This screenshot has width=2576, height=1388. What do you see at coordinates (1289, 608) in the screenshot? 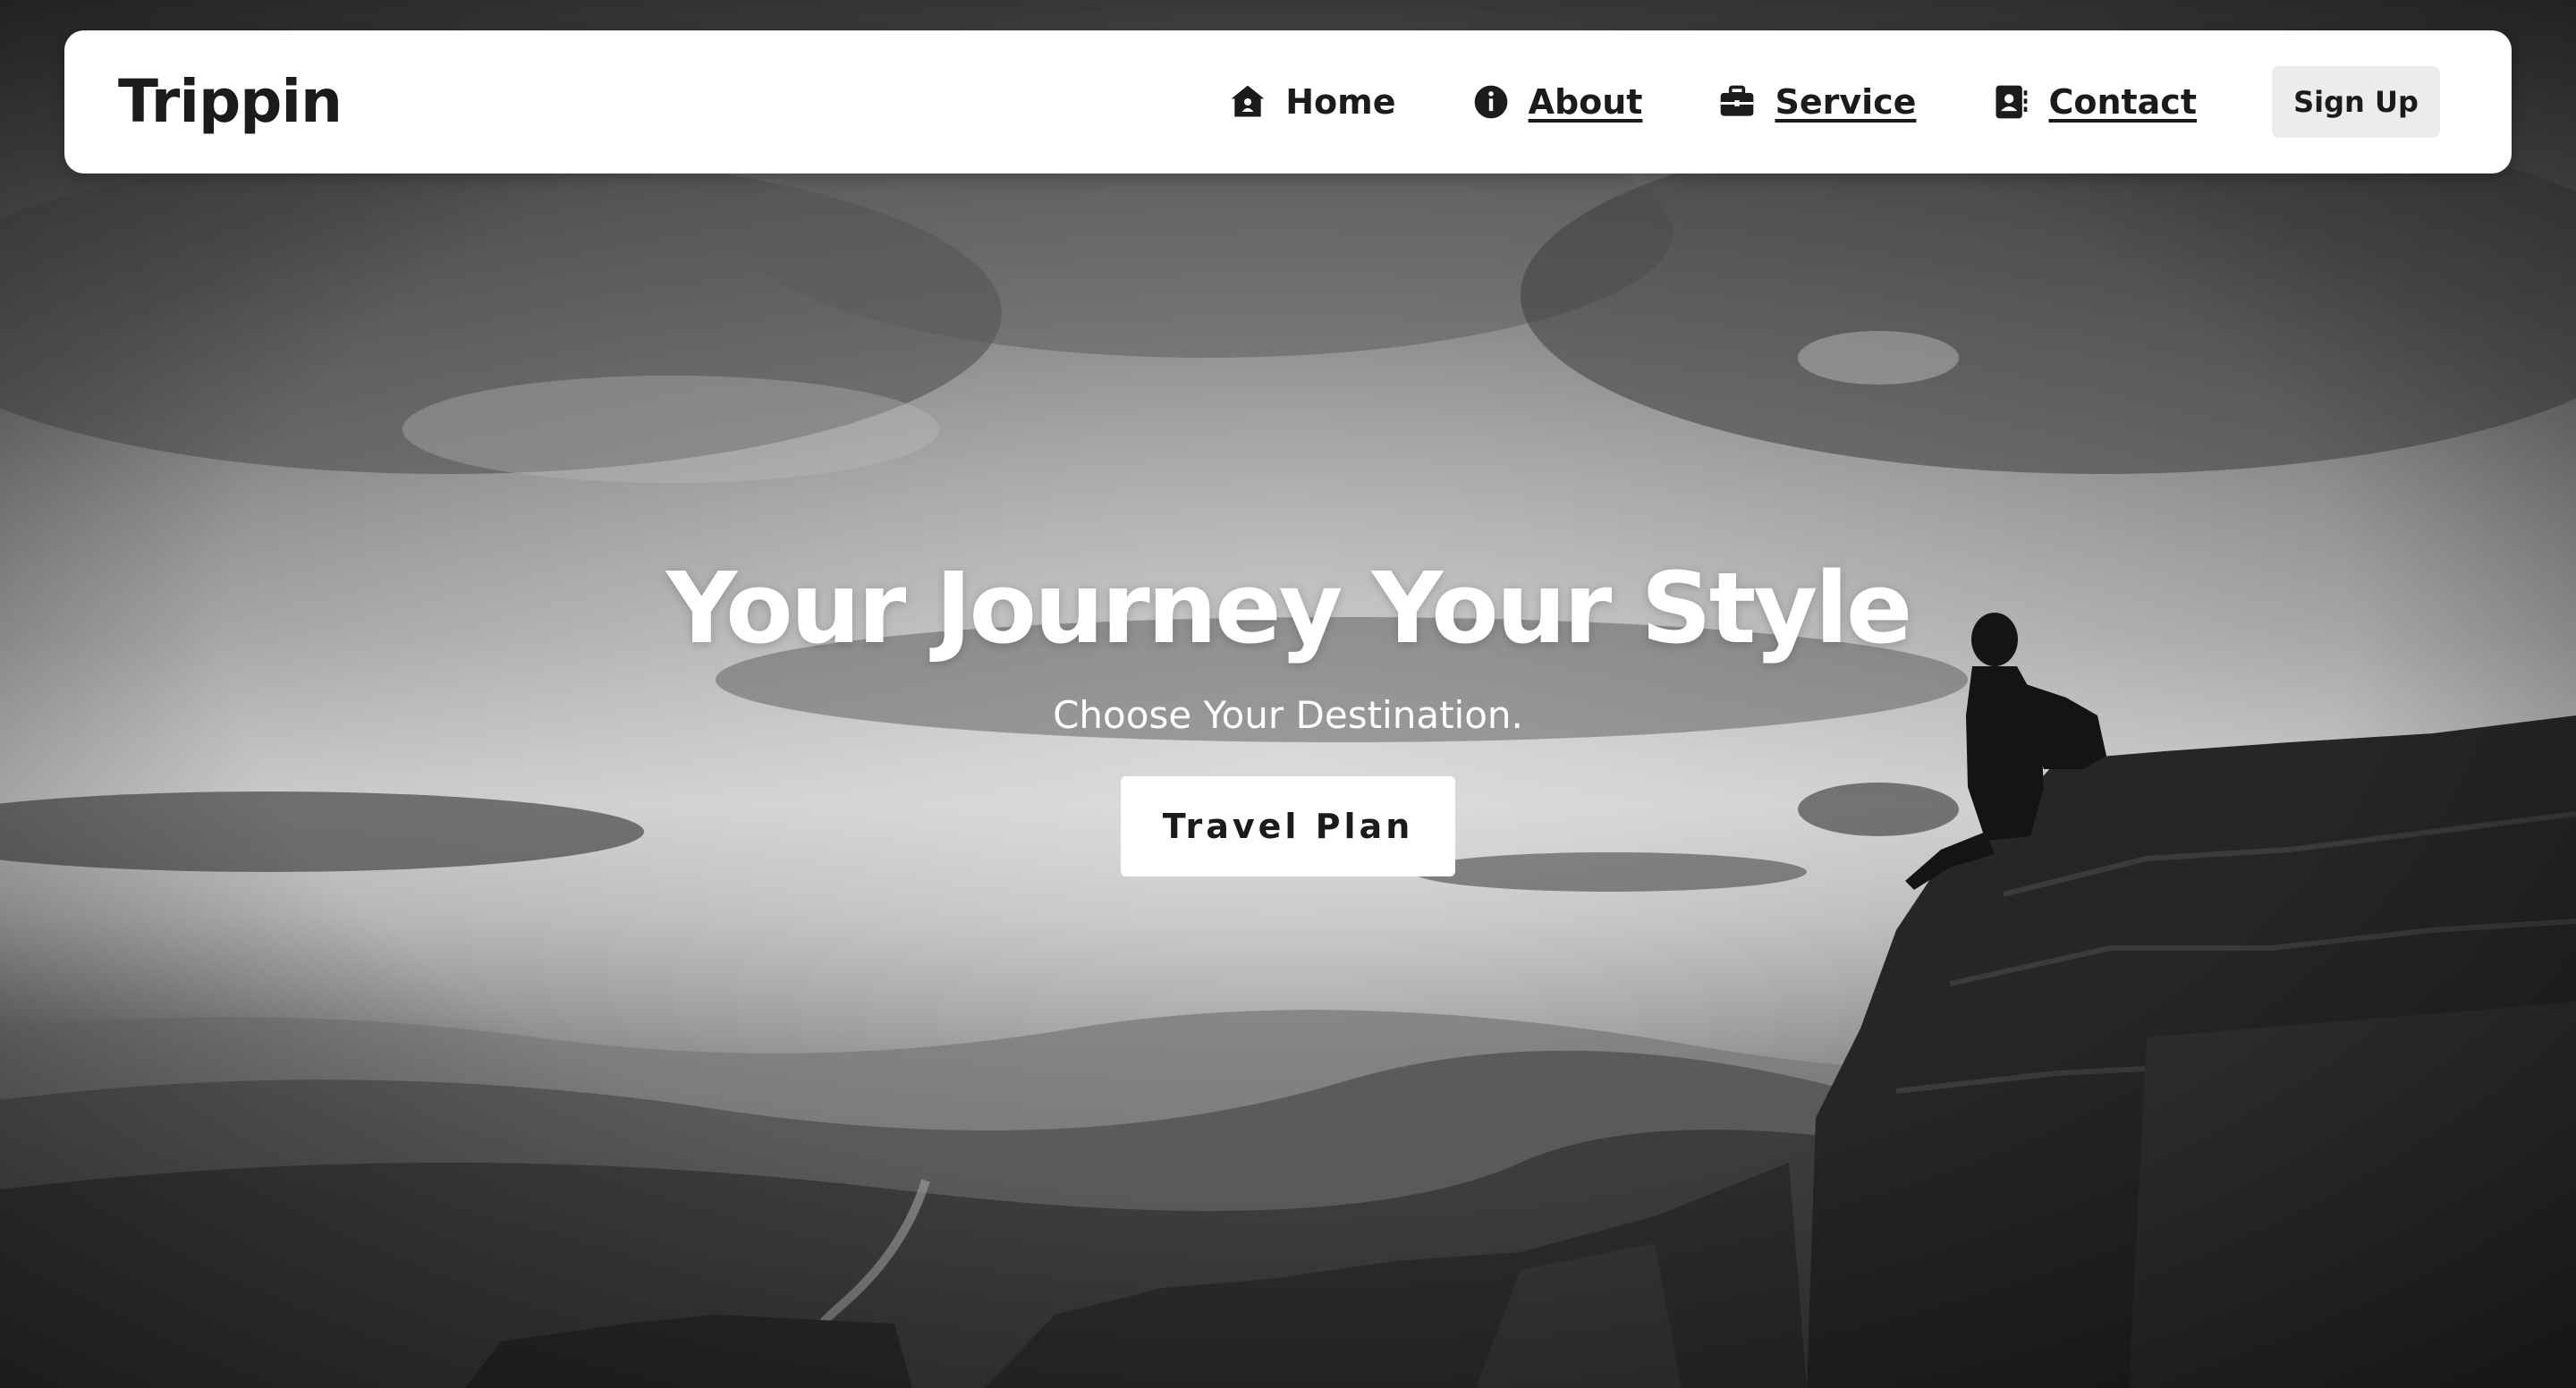
I see `hero-title: Your Journey Your Style` at bounding box center [1289, 608].